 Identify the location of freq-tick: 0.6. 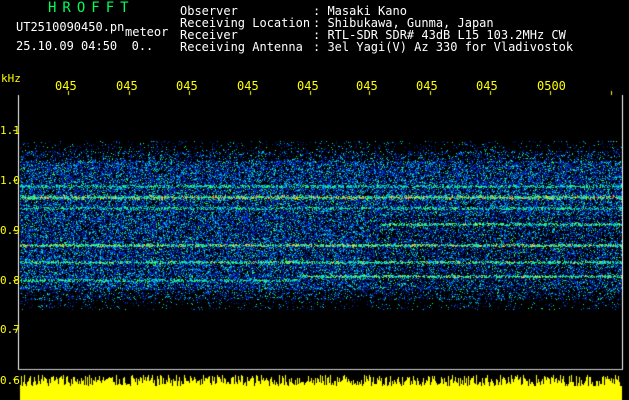
(10, 380).